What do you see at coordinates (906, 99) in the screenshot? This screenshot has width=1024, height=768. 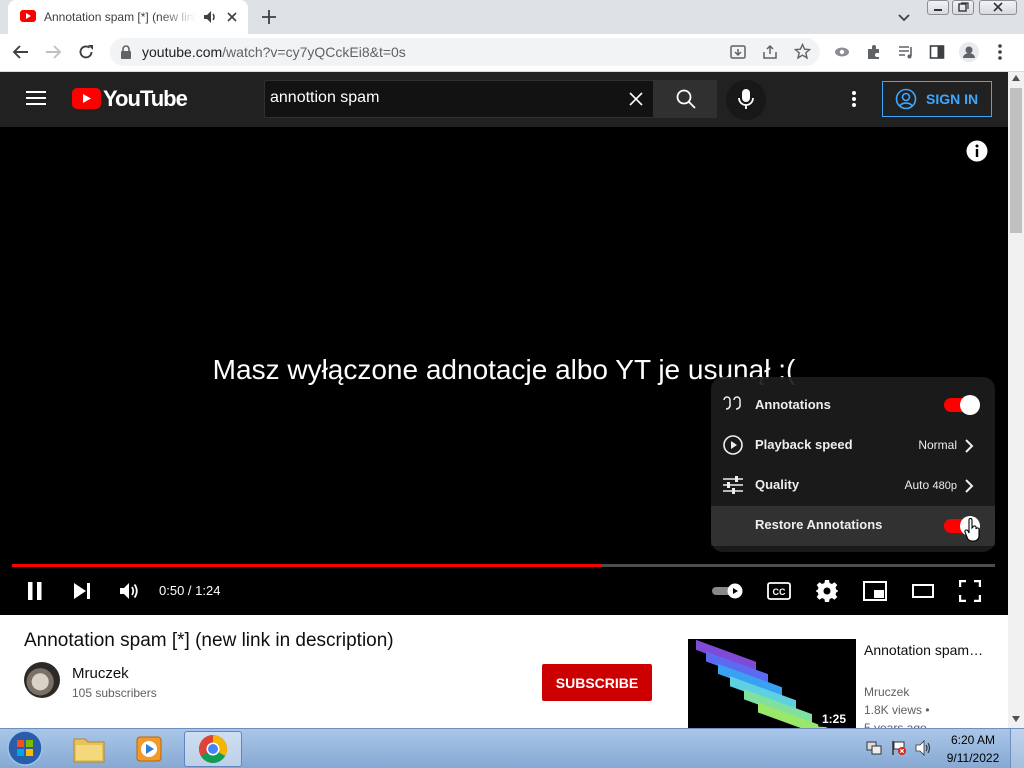 I see `account-circle-icon` at bounding box center [906, 99].